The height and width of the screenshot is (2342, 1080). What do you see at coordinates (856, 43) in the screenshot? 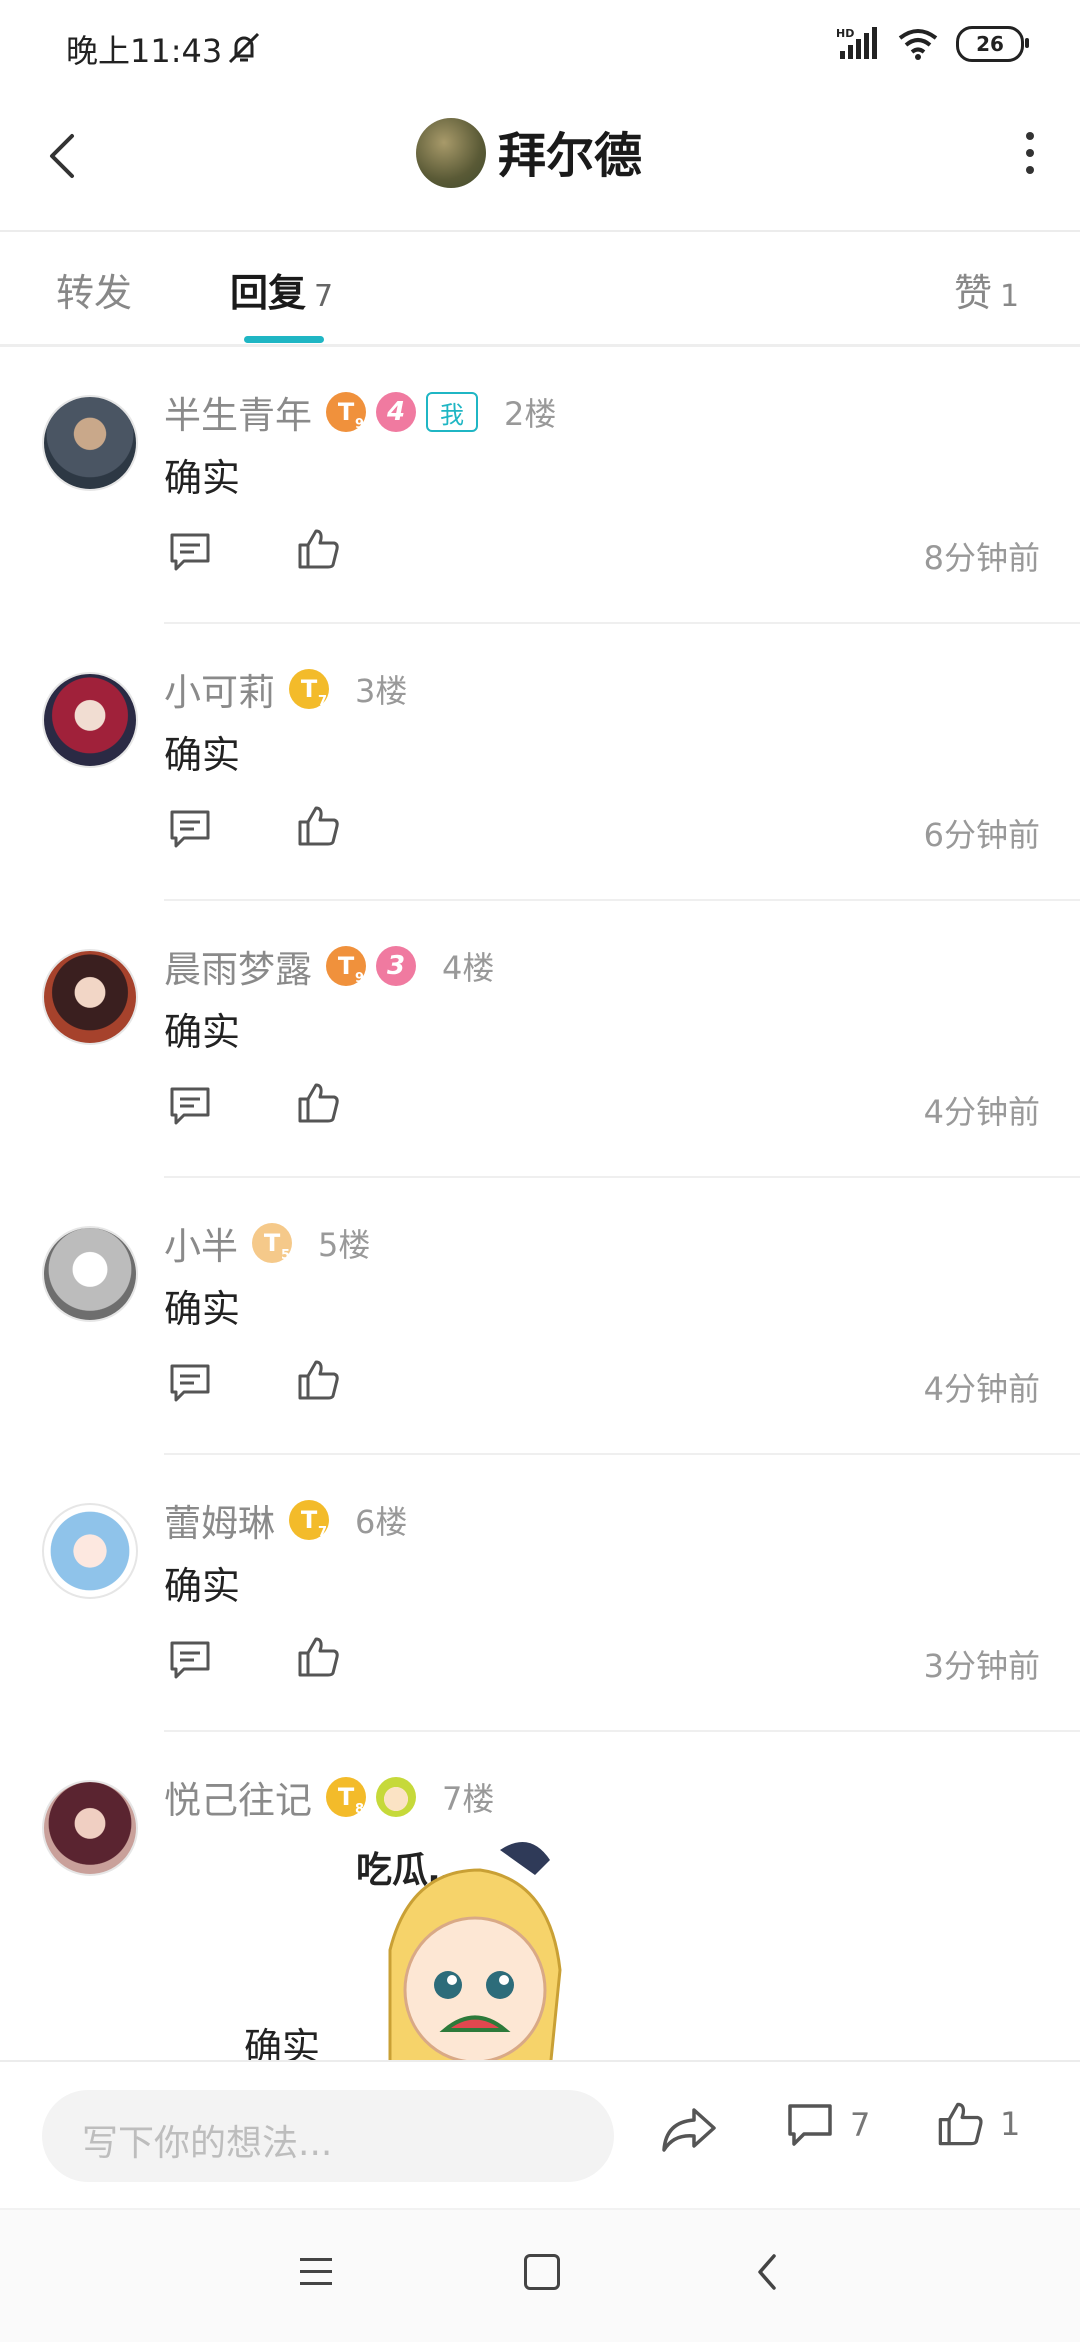
I see `signal-icon: HD` at bounding box center [856, 43].